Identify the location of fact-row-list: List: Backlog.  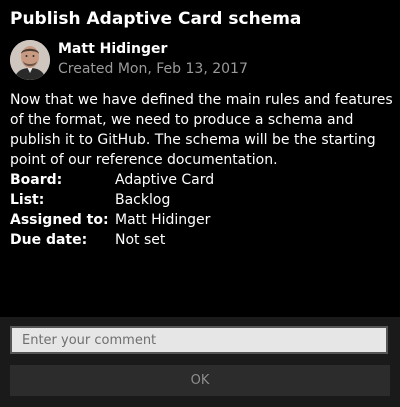
(112, 200).